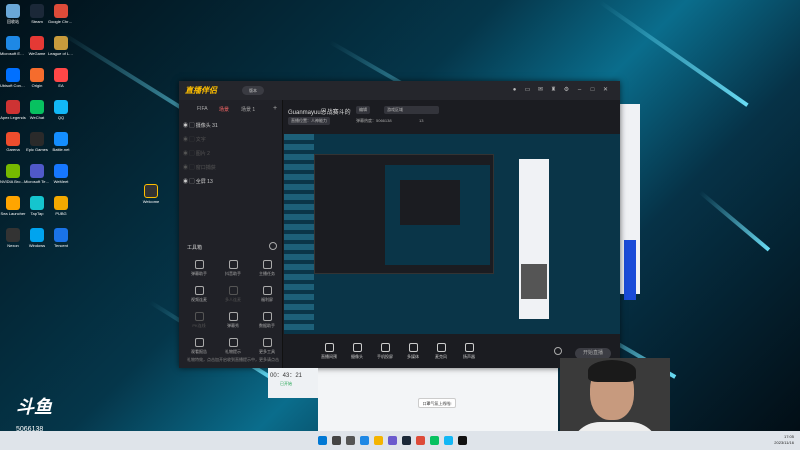 The height and width of the screenshot is (450, 800). Describe the element at coordinates (202, 109) in the screenshot. I see `tab-fifa: FIFA` at that location.